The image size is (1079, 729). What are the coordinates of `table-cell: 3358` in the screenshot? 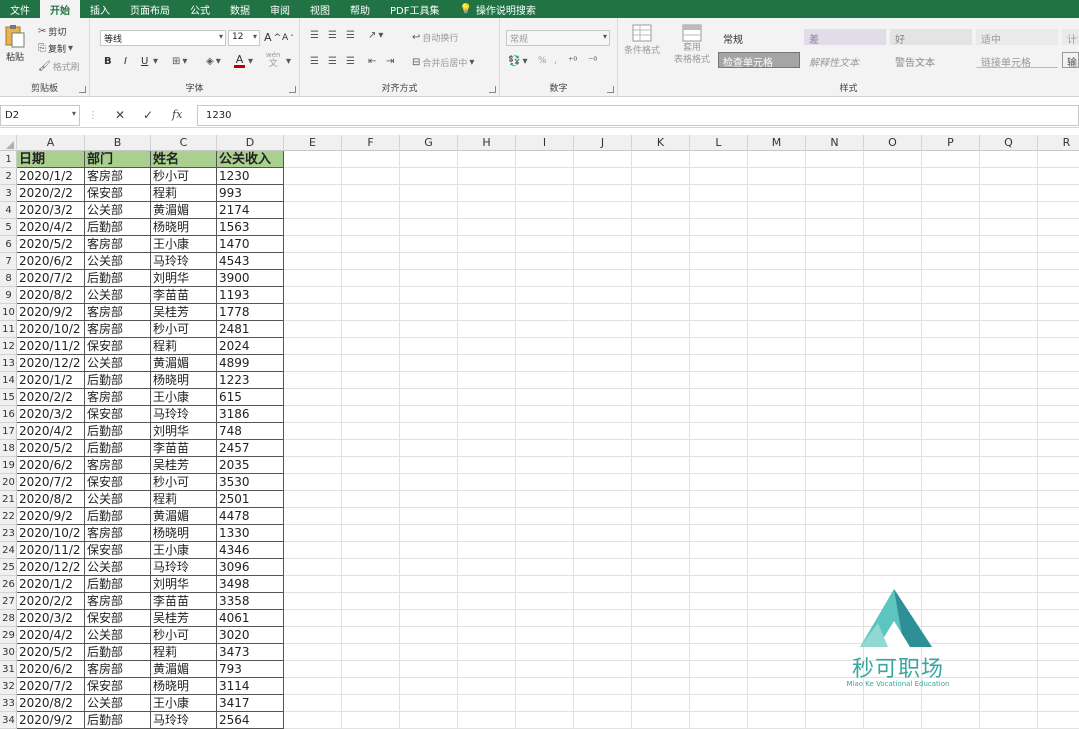 It's located at (250, 601).